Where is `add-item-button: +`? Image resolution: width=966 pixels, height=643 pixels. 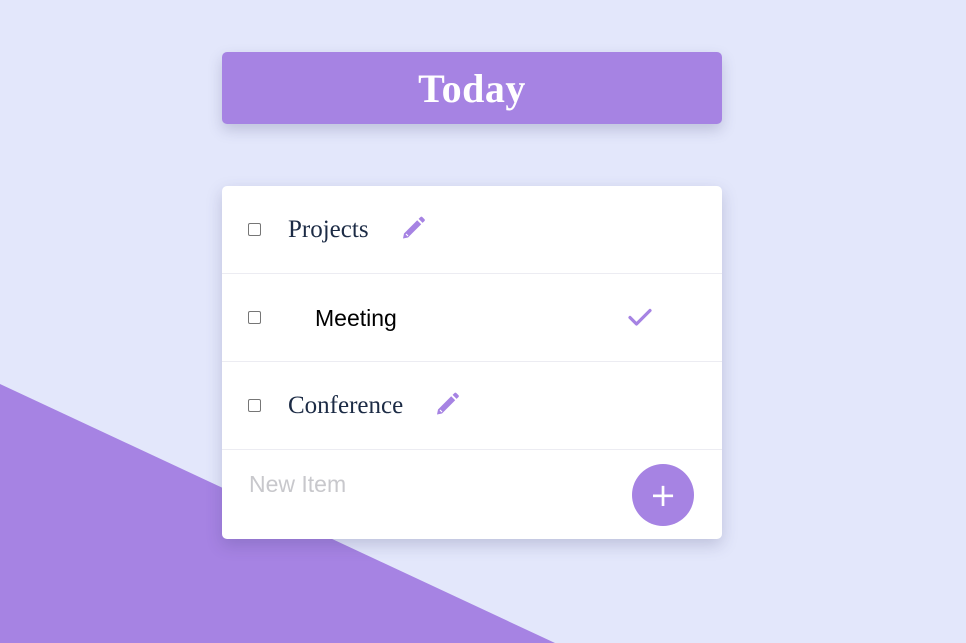 add-item-button: + is located at coordinates (663, 495).